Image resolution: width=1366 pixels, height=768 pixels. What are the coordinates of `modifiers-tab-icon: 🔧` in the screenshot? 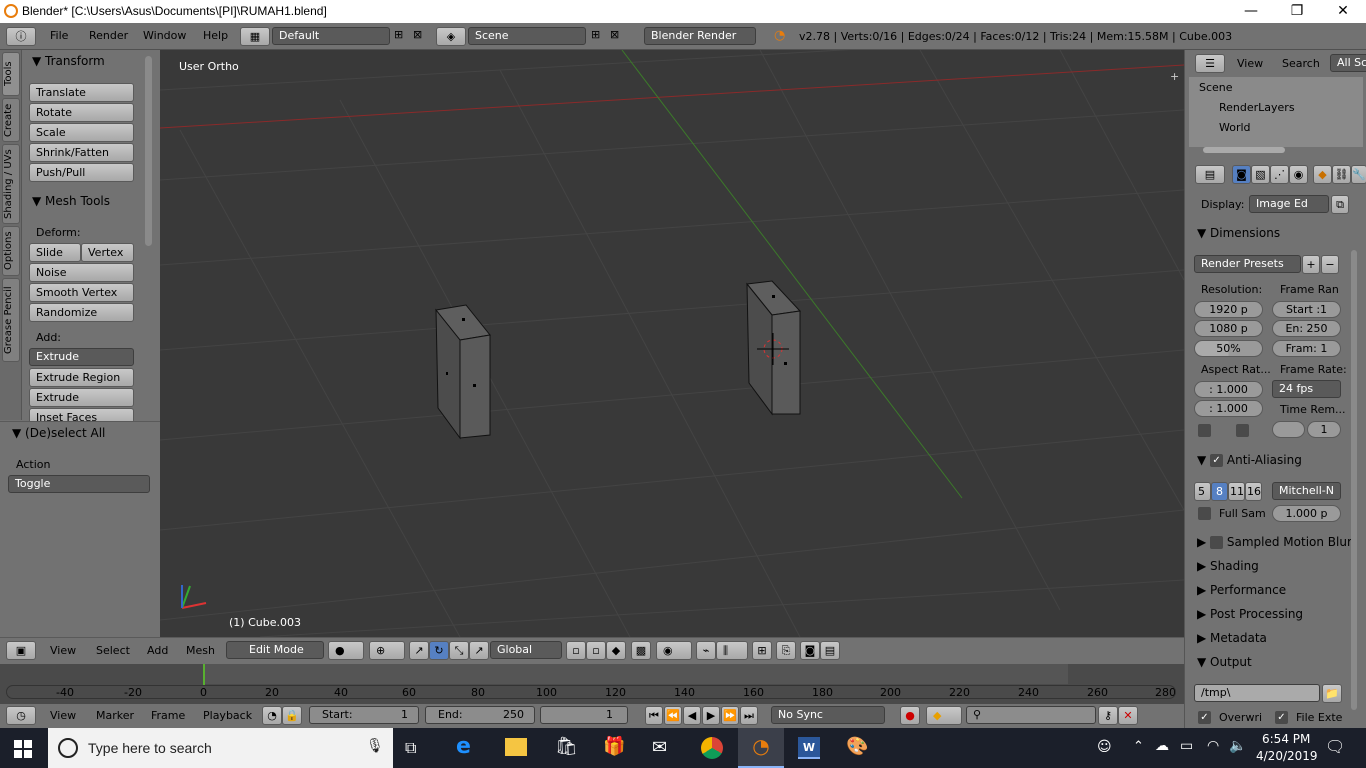 It's located at (1358, 174).